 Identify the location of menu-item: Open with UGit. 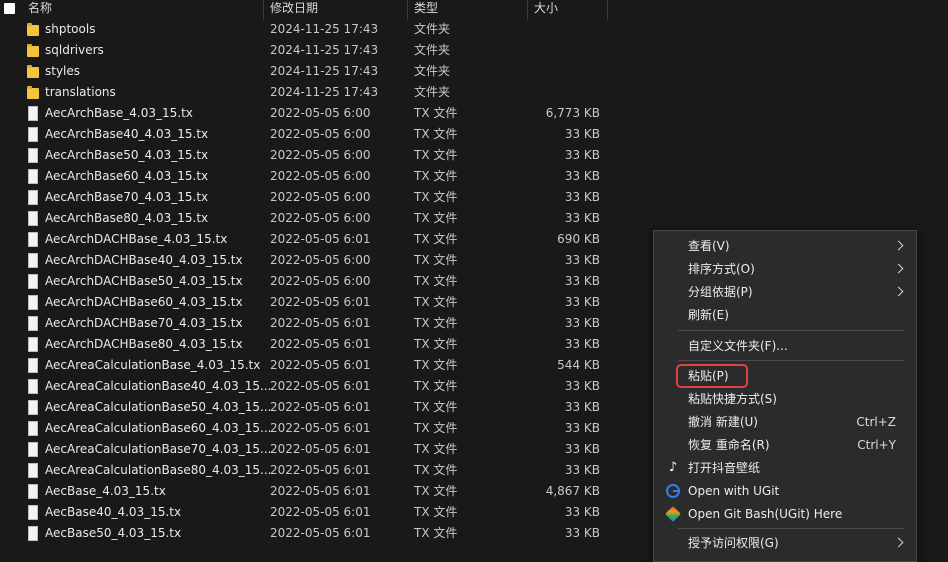
(785, 491).